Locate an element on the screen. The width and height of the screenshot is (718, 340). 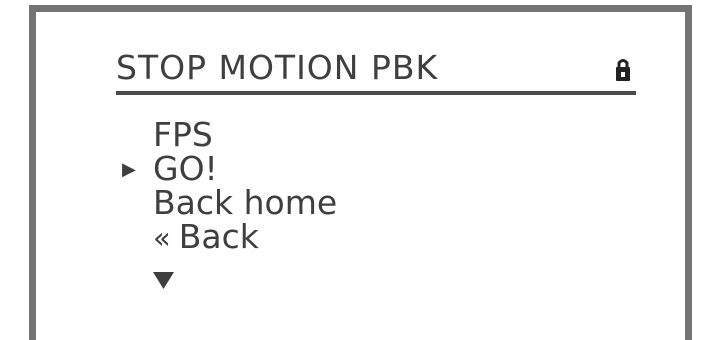
lock-icon is located at coordinates (623, 70).